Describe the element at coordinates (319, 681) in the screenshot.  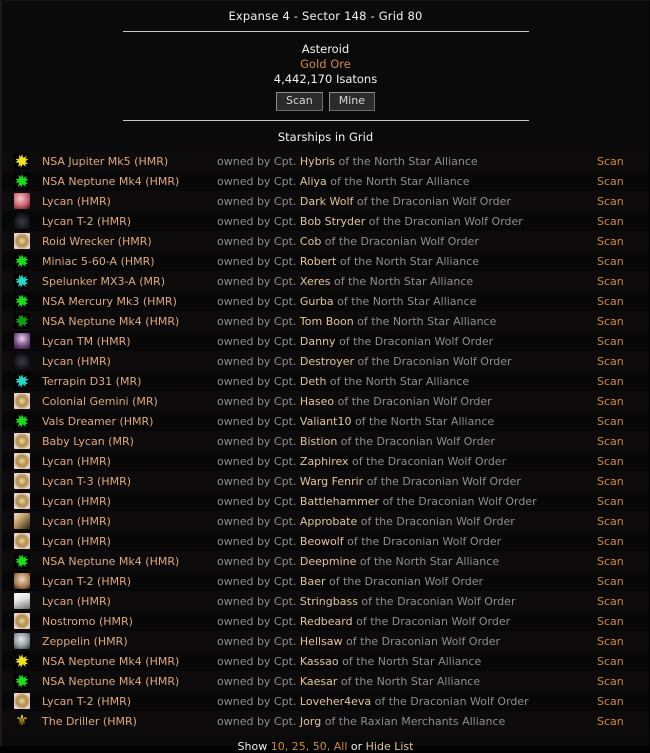
I see `captain-name-link: Kaesar` at that location.